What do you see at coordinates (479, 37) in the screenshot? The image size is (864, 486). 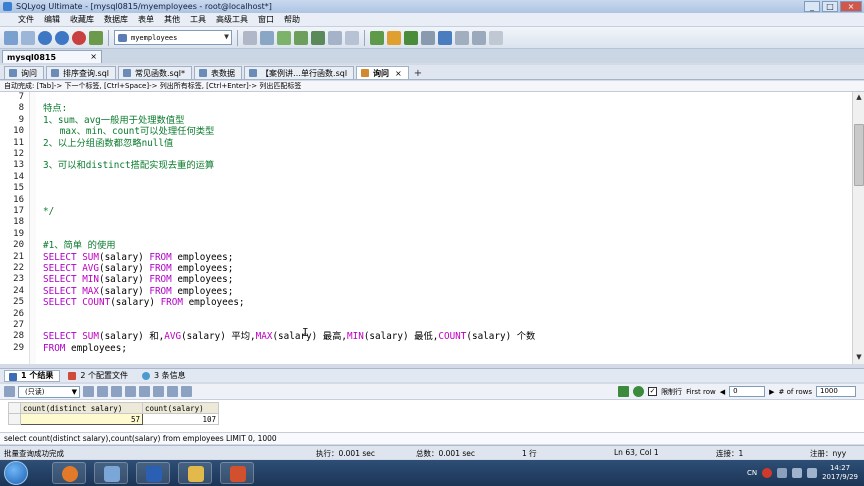 I see `schema-designer-icon` at bounding box center [479, 37].